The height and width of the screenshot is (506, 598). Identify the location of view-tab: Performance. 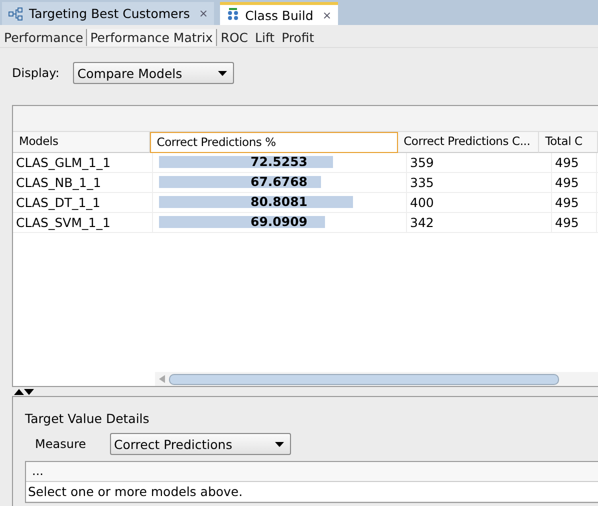
(43, 37).